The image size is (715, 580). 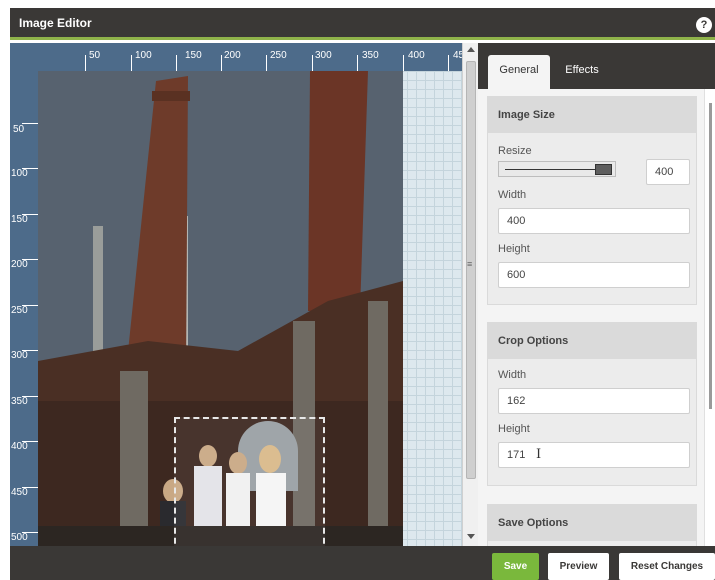 I want to click on width-input: 400, so click(x=594, y=221).